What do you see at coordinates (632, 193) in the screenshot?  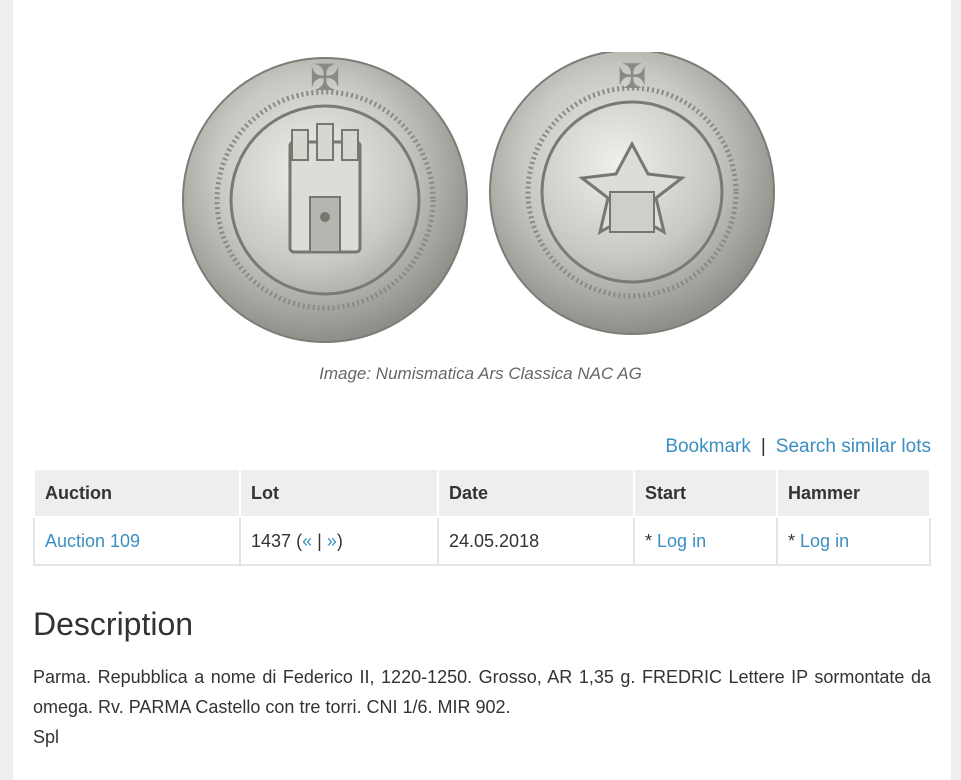 I see `coin-reverse: ✠` at bounding box center [632, 193].